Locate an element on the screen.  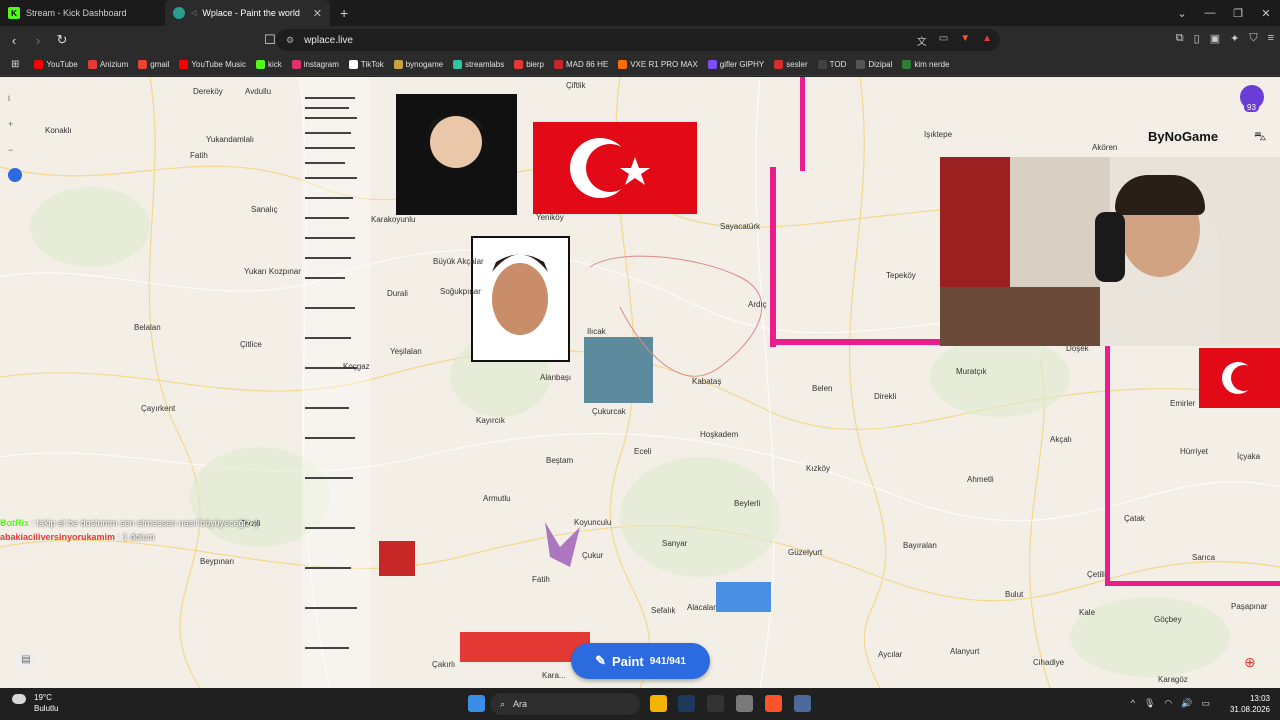
start-button is located at coordinates (476, 703).